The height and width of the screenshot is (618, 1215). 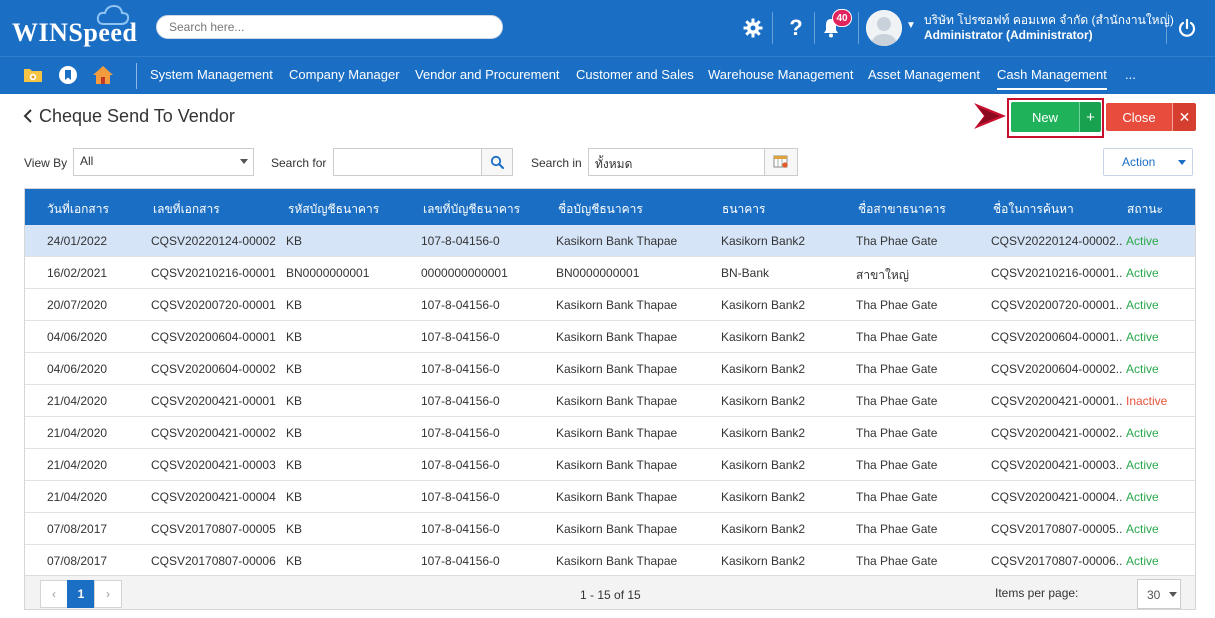 I want to click on notification-count-badge: 40, so click(x=842, y=18).